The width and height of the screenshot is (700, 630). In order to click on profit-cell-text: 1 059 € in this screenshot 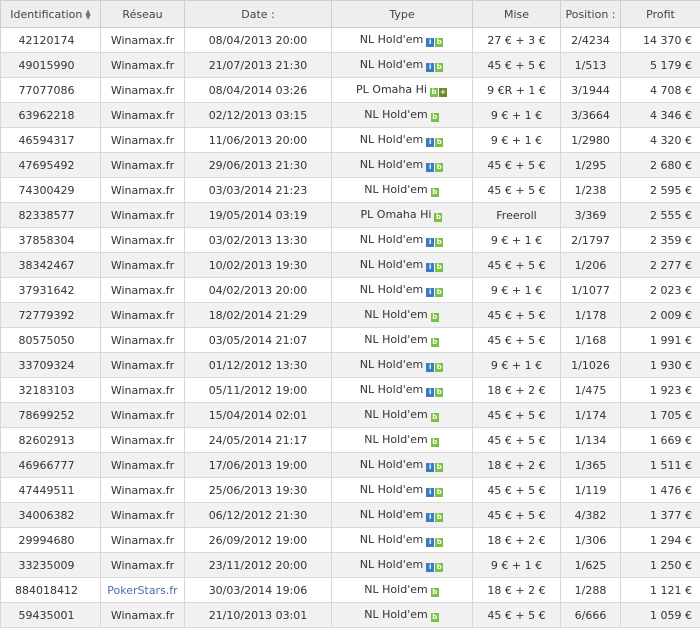, I will do `click(671, 615)`.